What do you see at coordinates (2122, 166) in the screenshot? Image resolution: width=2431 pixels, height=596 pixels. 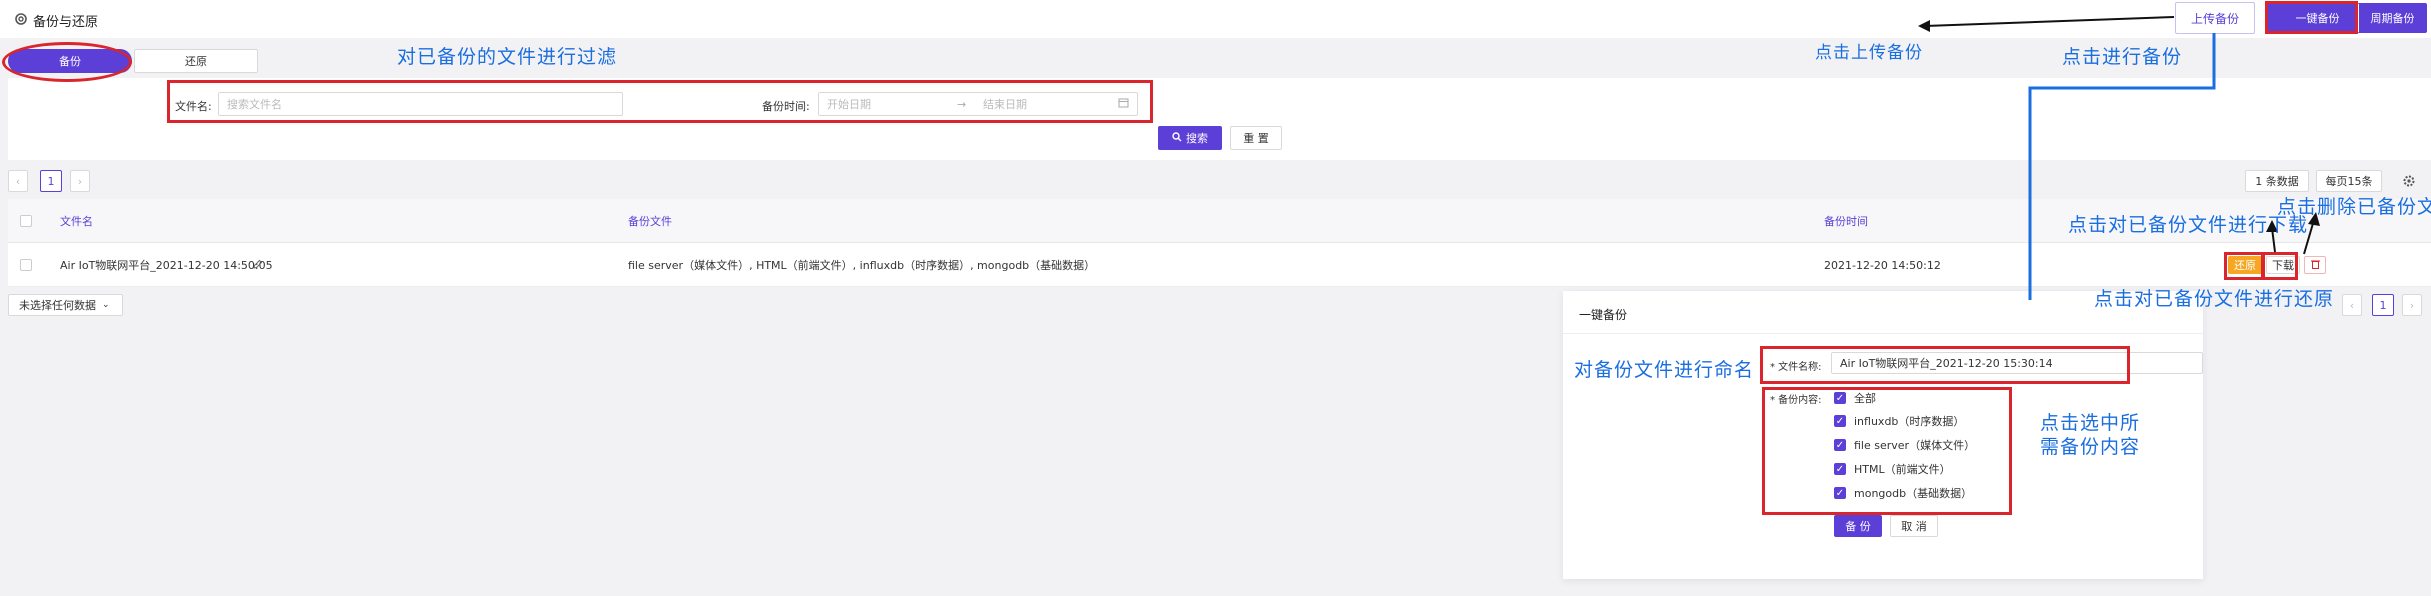 I see `line-backup` at bounding box center [2122, 166].